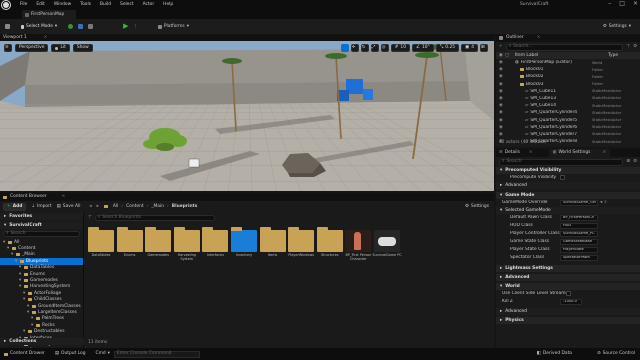 The height and width of the screenshot is (360, 640). Describe the element at coordinates (301, 242) in the screenshot. I see `asset-tile: PlayerWindows` at that location.